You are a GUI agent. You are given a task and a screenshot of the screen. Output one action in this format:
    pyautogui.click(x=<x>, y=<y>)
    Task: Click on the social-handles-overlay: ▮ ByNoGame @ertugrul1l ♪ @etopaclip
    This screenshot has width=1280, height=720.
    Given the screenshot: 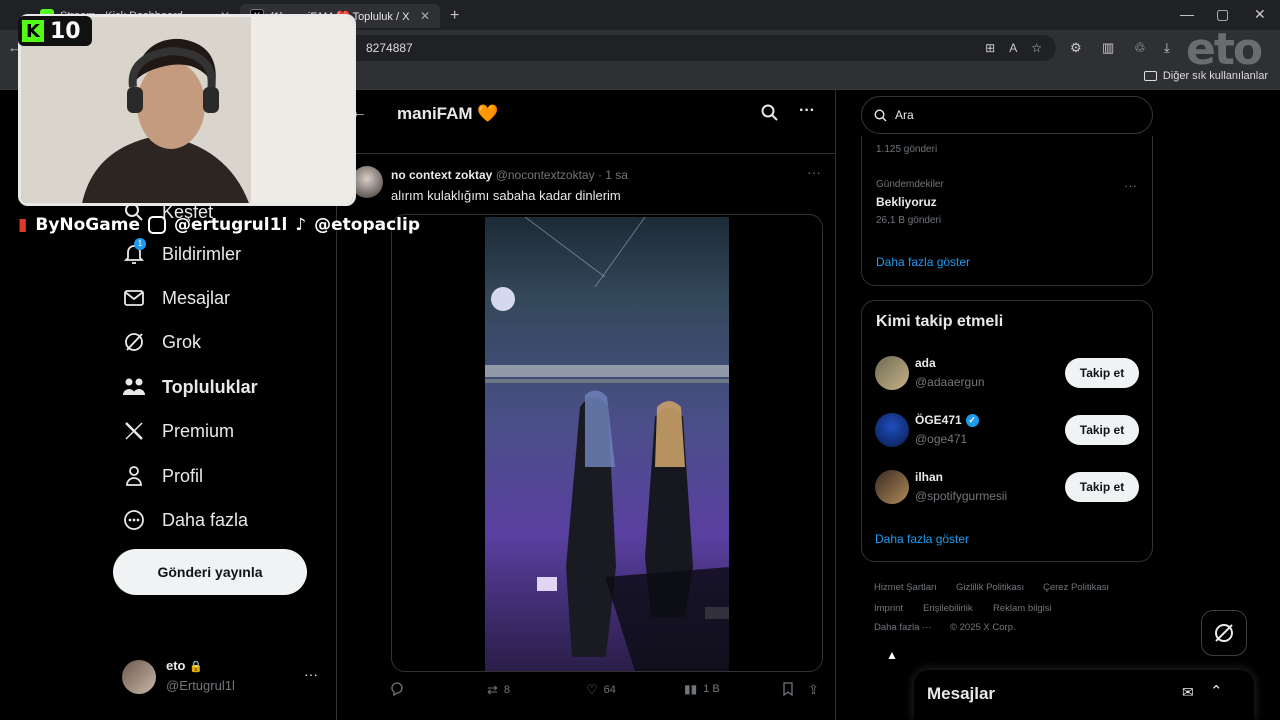 What is the action you would take?
    pyautogui.click(x=219, y=225)
    